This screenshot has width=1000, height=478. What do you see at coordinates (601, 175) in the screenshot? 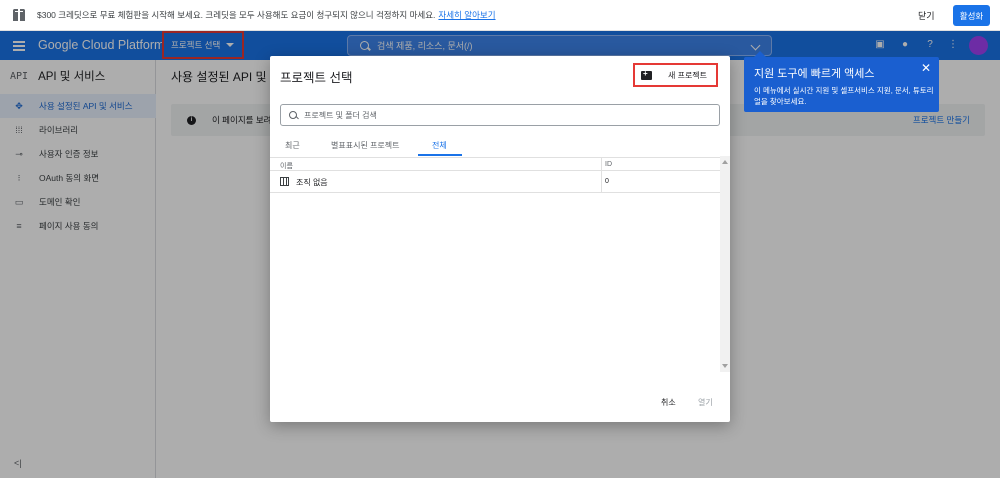
I see `column-divider` at bounding box center [601, 175].